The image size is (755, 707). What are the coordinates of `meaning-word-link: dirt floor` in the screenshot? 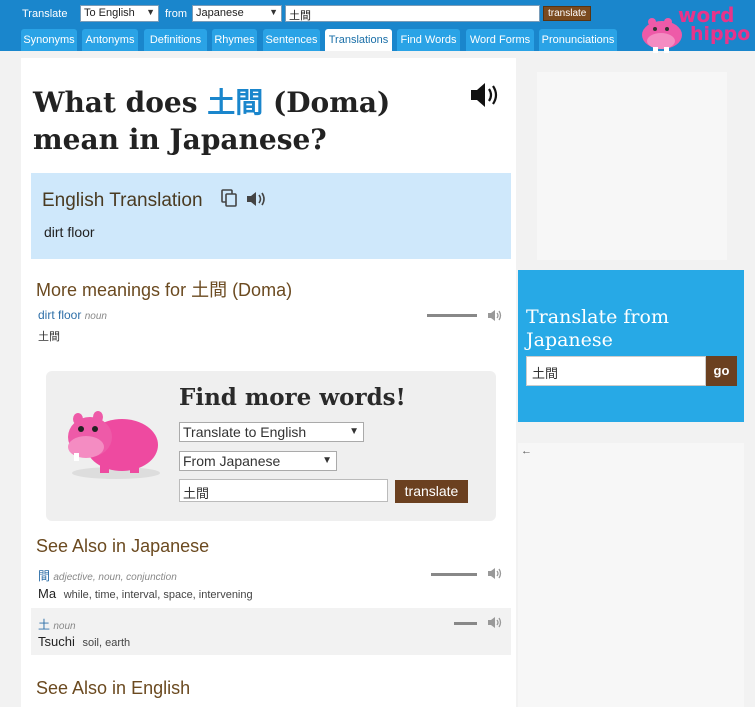 It's located at (59, 315).